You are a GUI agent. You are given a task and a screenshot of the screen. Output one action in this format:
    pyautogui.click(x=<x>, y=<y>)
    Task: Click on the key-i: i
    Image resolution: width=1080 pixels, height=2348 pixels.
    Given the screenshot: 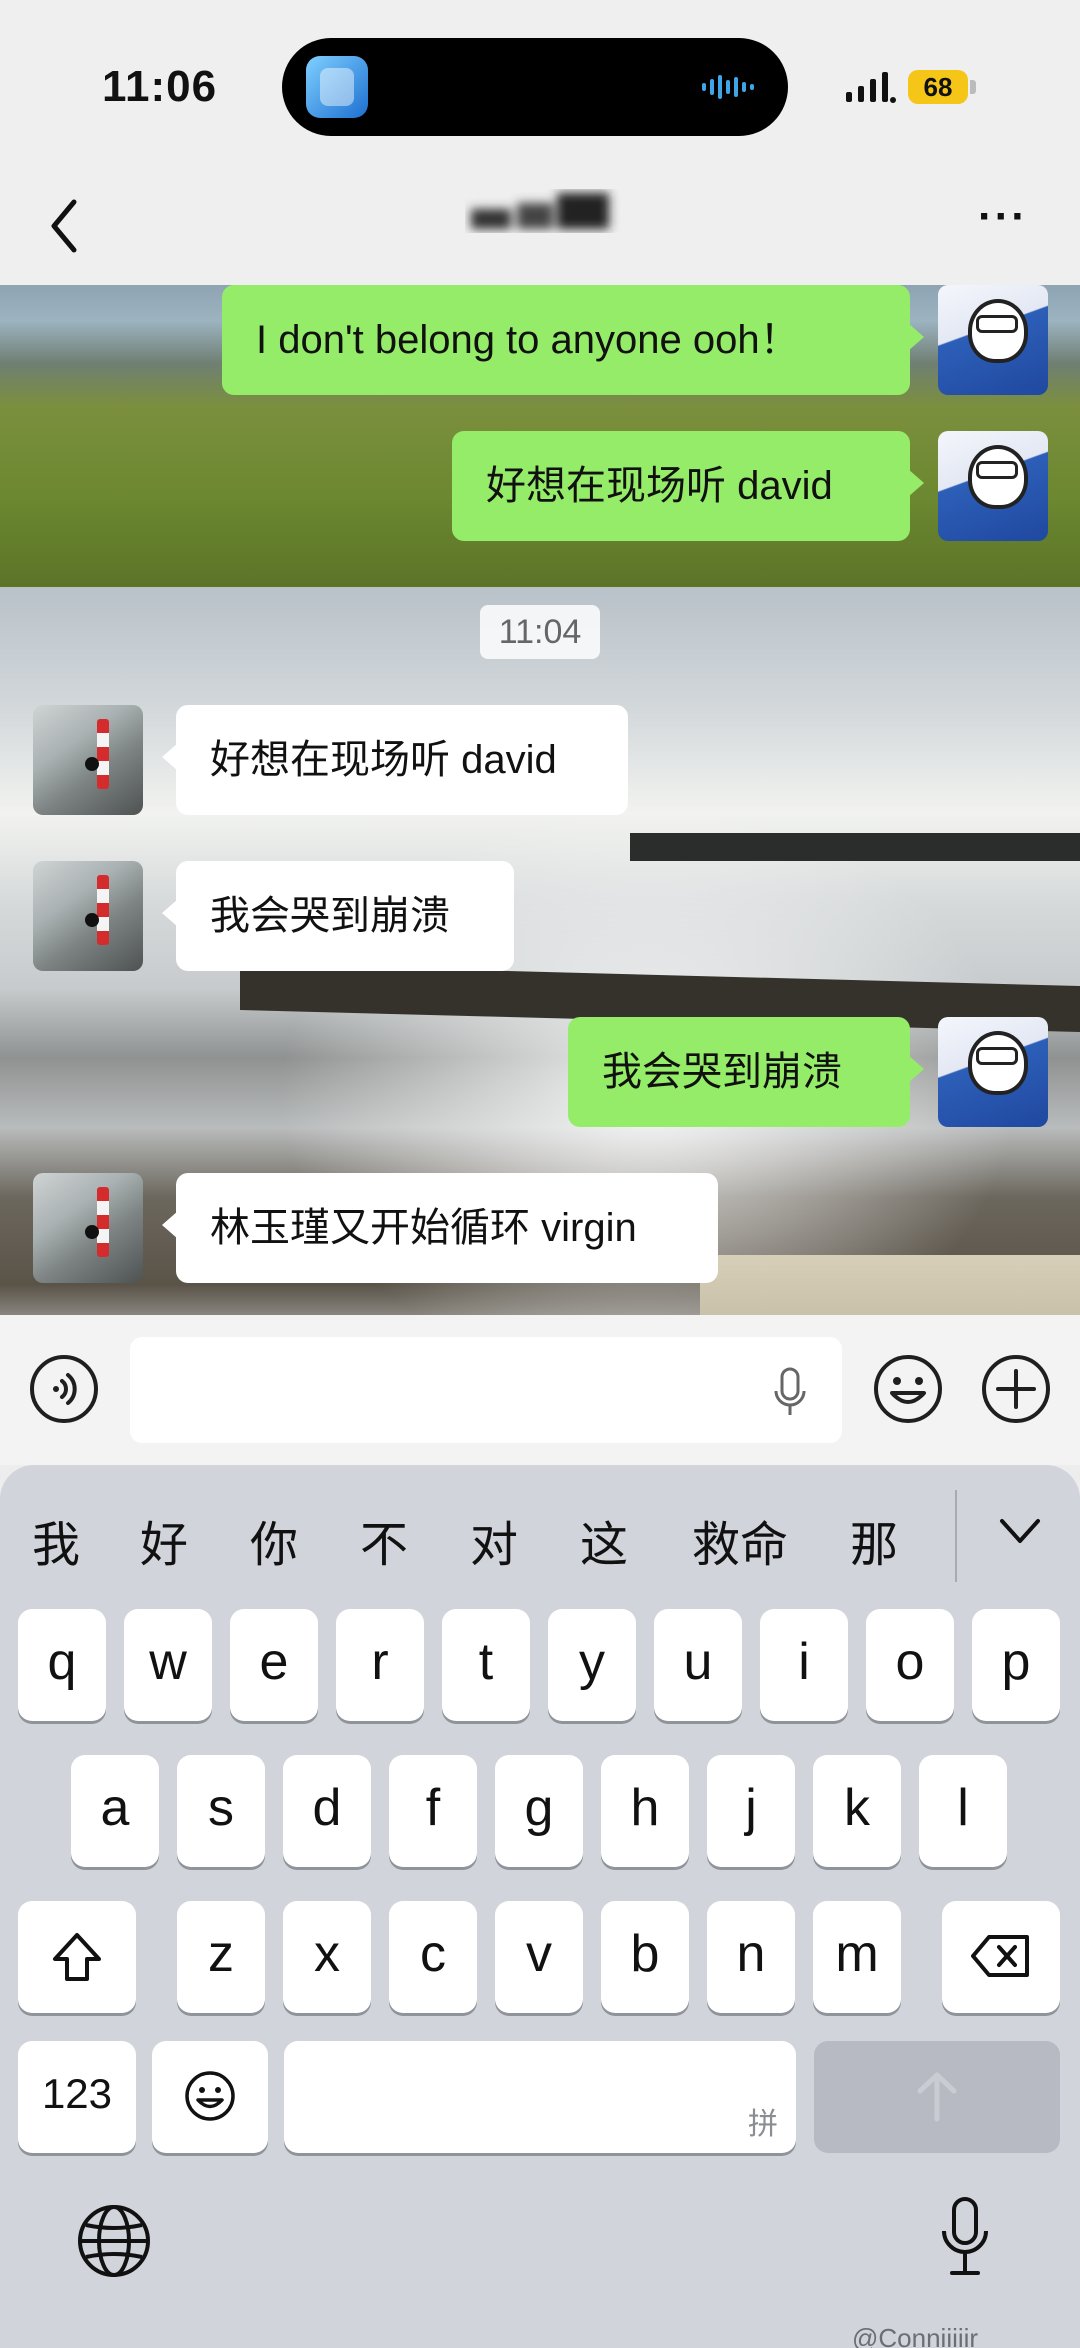 What is the action you would take?
    pyautogui.click(x=804, y=1665)
    